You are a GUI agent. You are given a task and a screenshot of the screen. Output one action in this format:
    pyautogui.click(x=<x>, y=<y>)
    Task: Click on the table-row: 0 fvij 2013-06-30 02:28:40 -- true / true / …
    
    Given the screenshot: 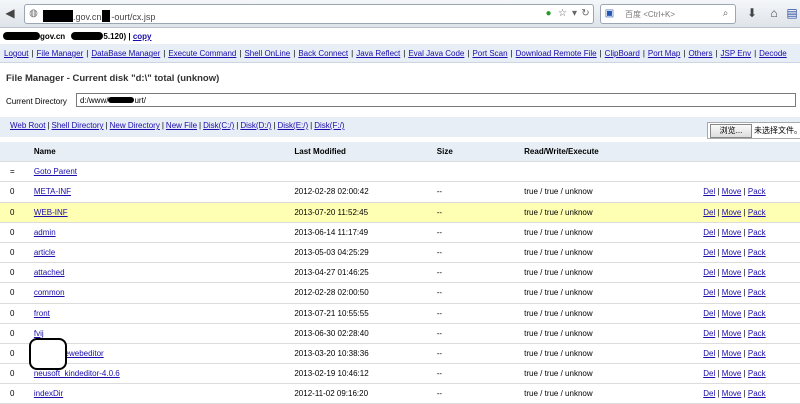 What is the action you would take?
    pyautogui.click(x=400, y=333)
    